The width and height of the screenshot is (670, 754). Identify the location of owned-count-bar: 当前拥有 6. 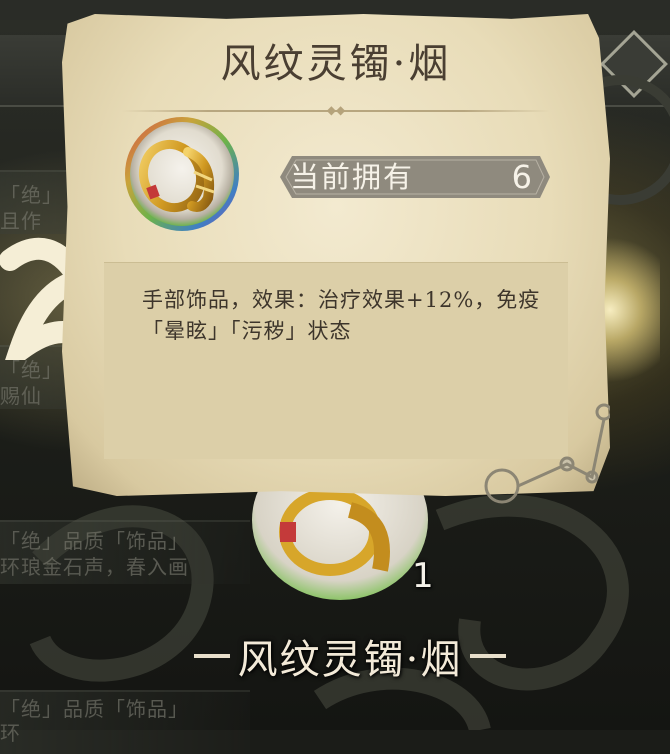
(412, 177).